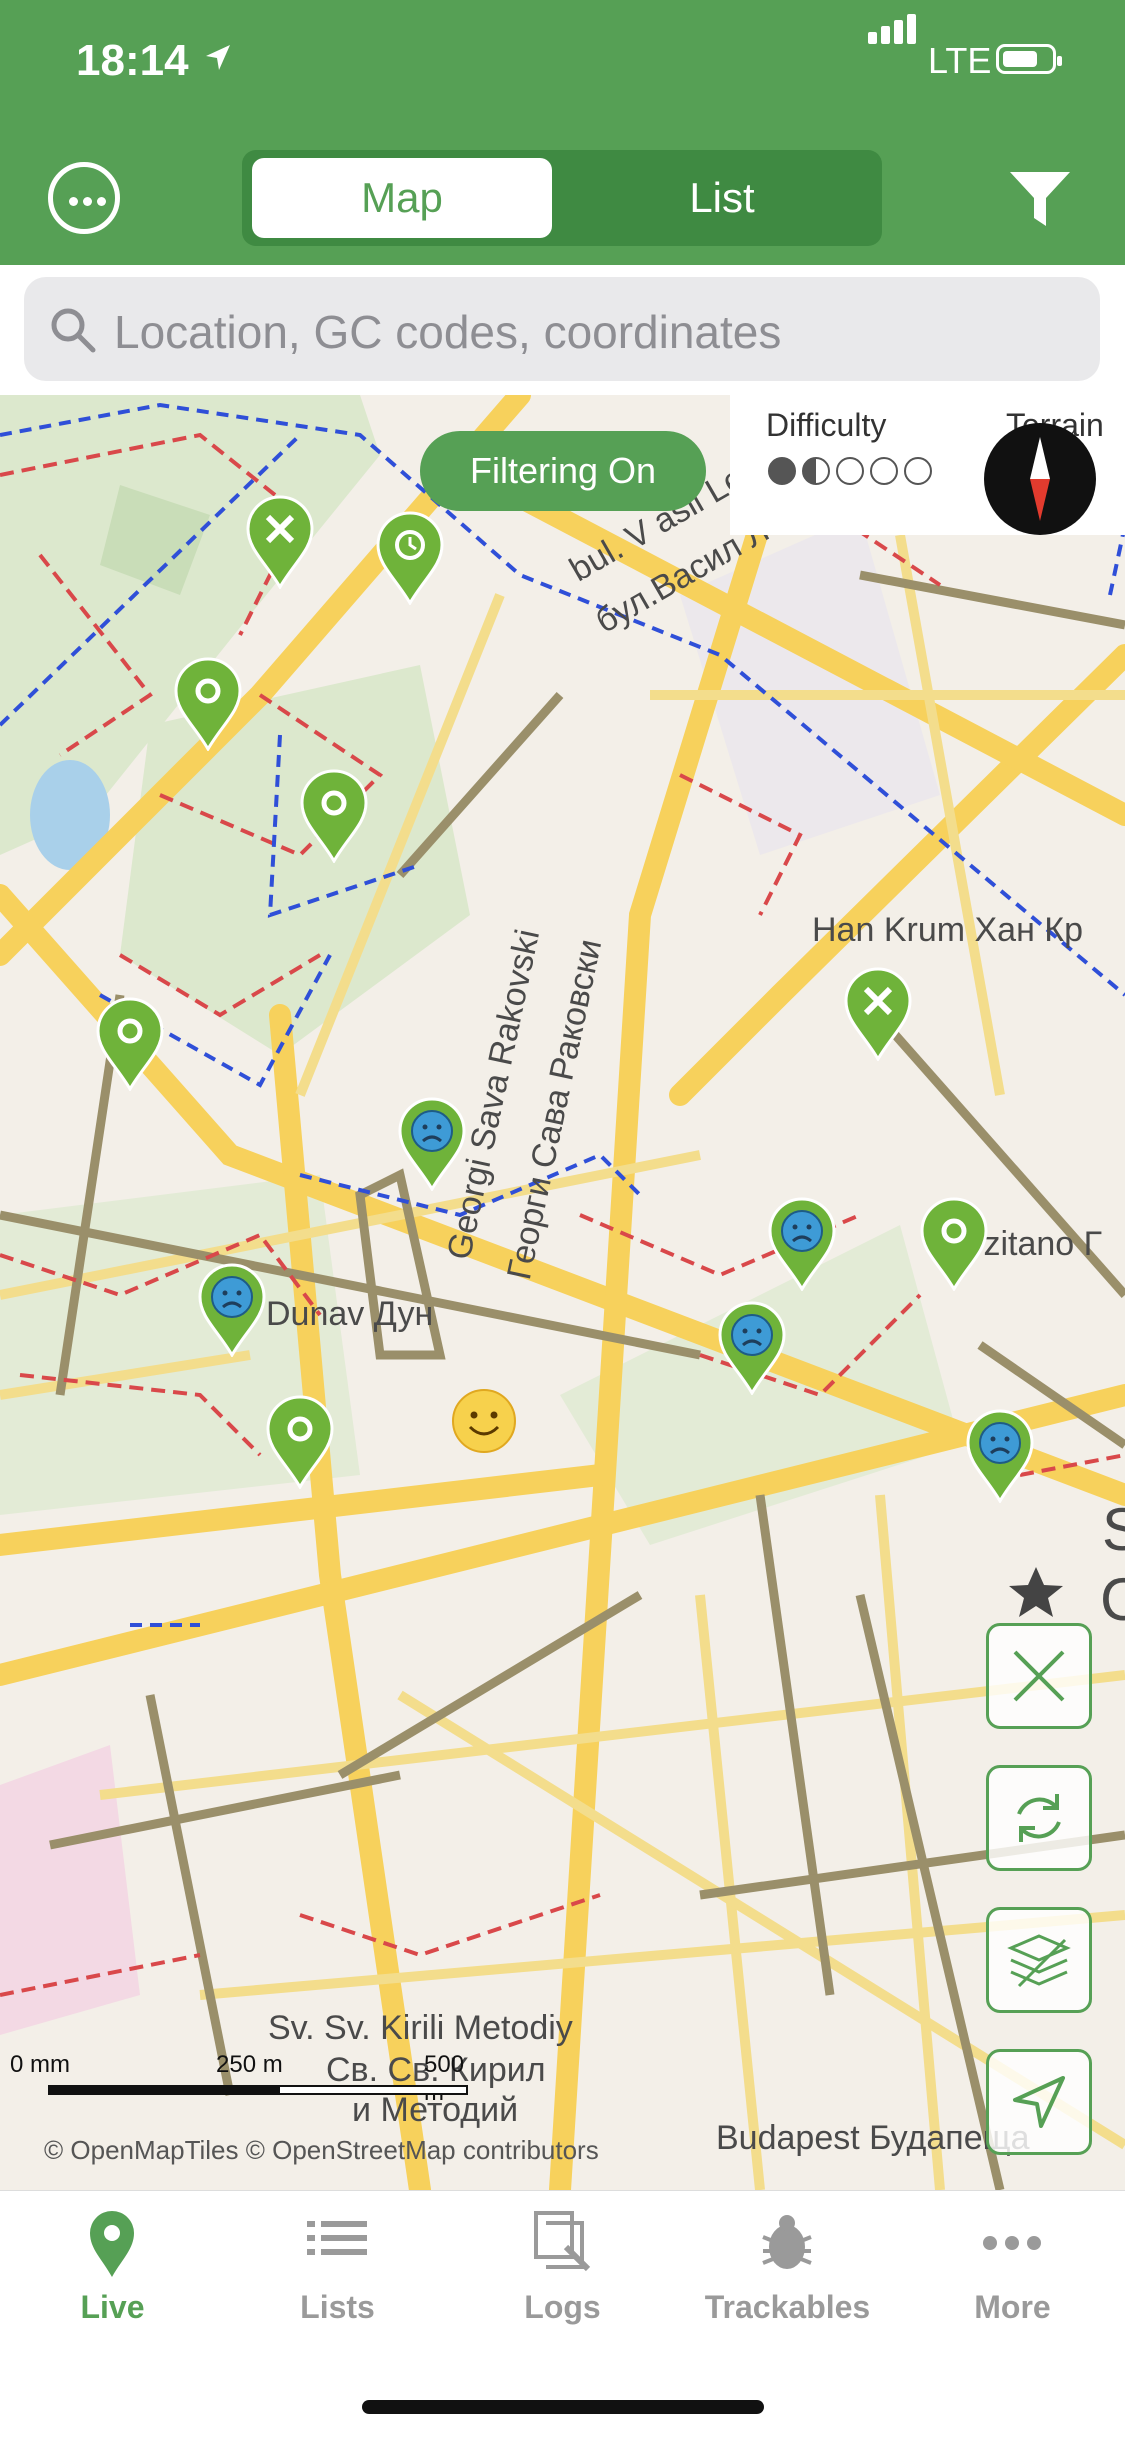 This screenshot has width=1125, height=2437. I want to click on map-pin-icon, so click(112, 2244).